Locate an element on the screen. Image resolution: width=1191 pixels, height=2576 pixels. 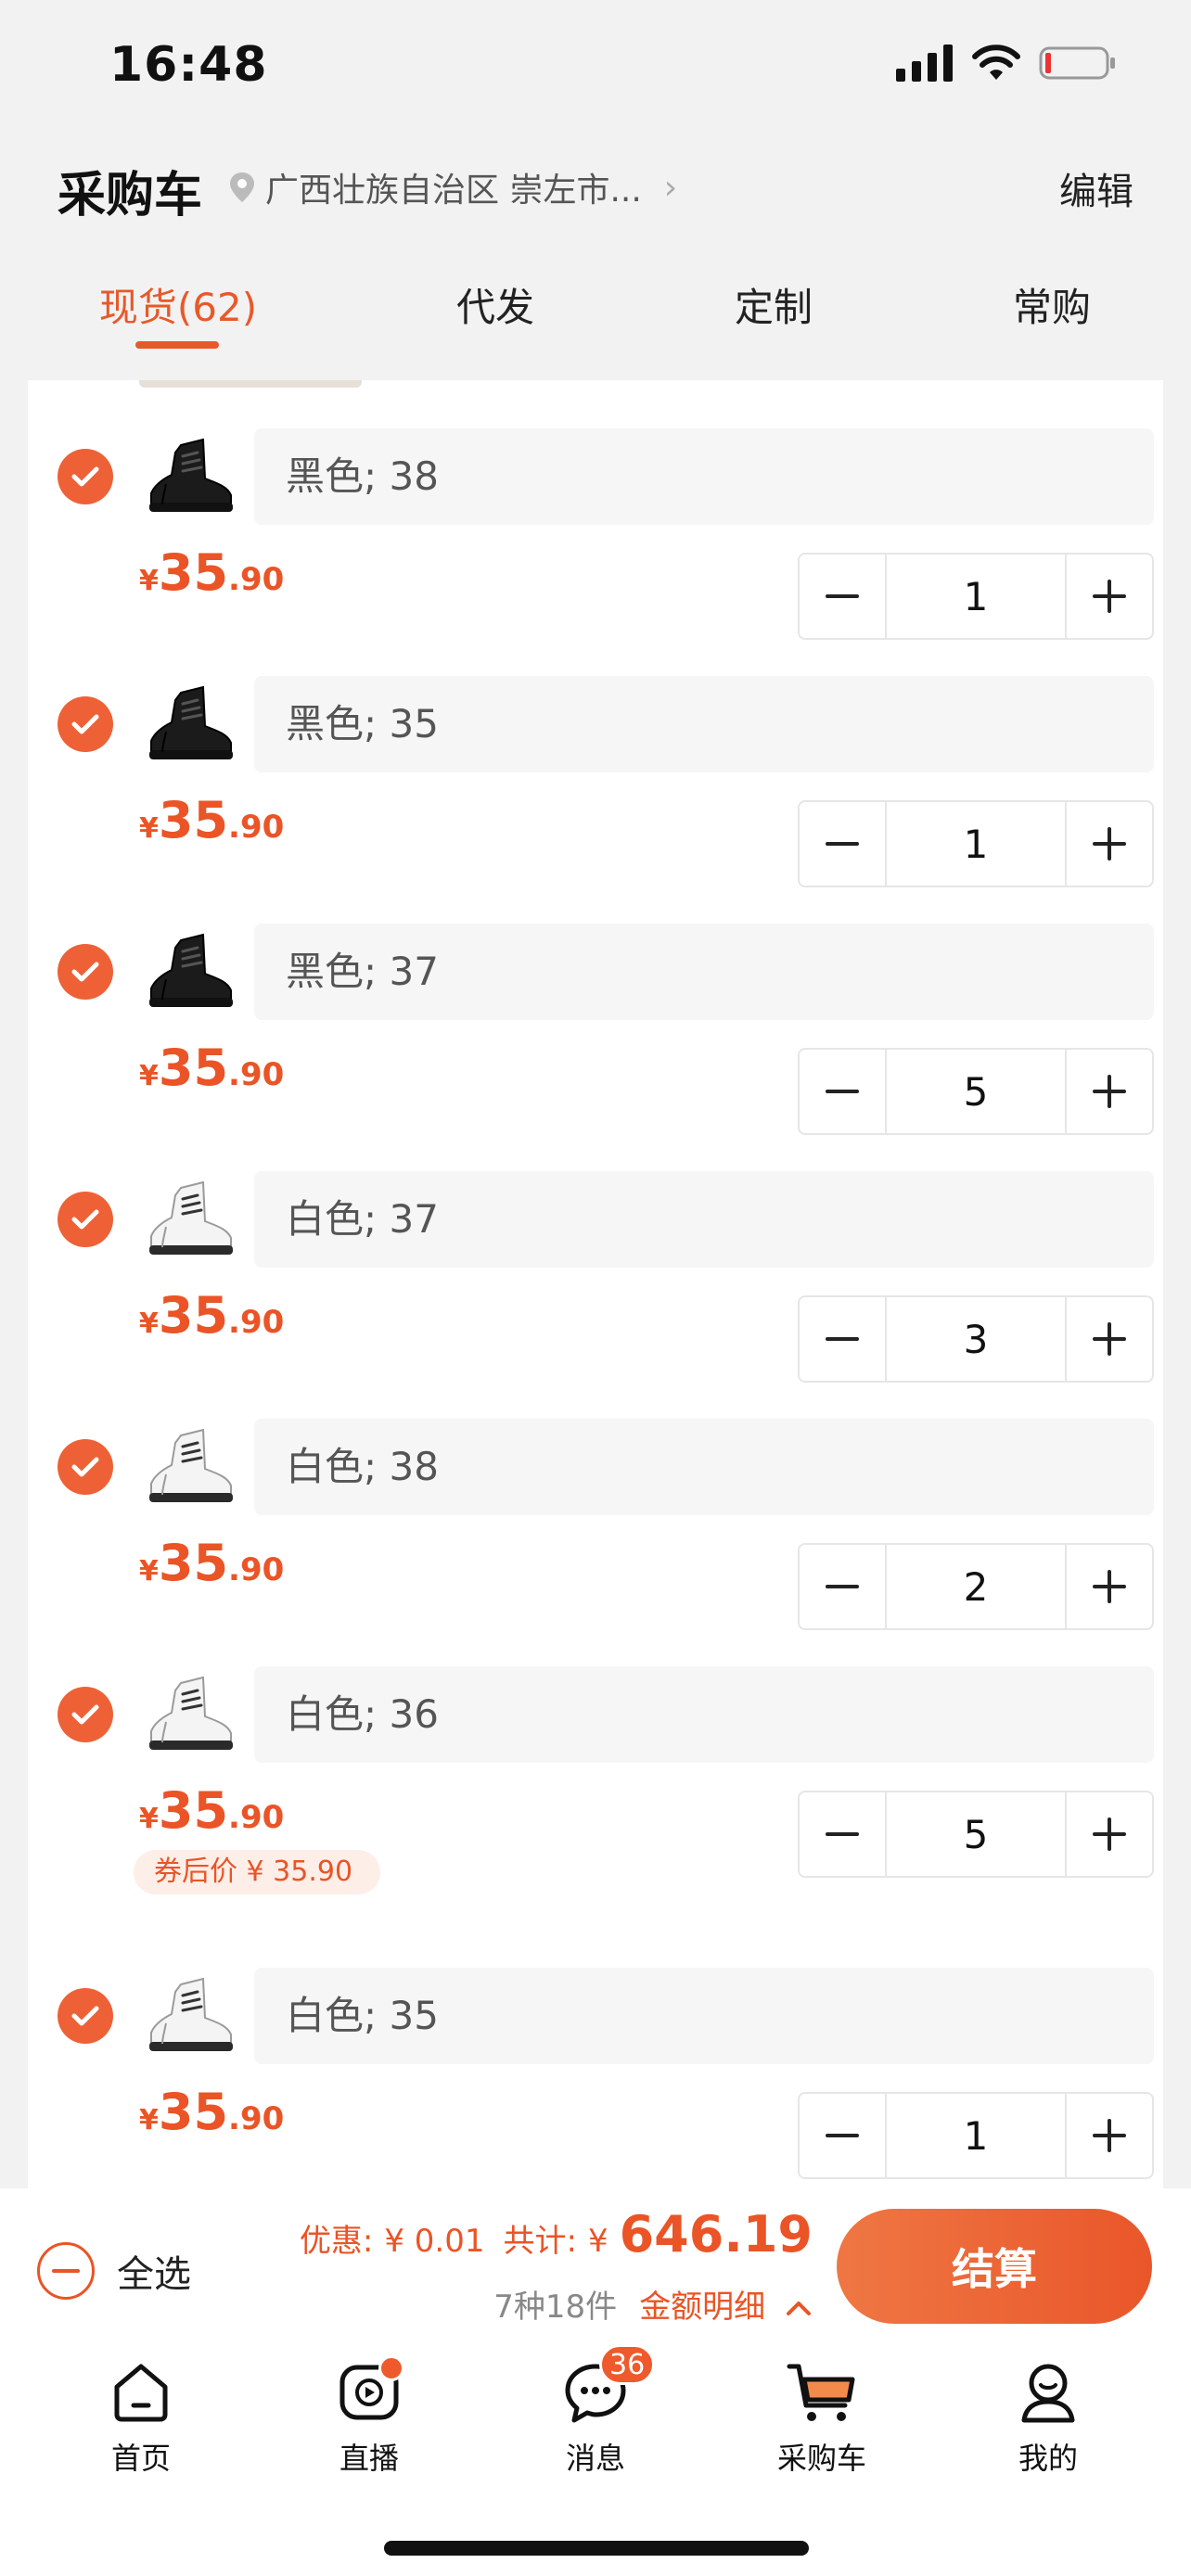
cart-icon is located at coordinates (821, 2393).